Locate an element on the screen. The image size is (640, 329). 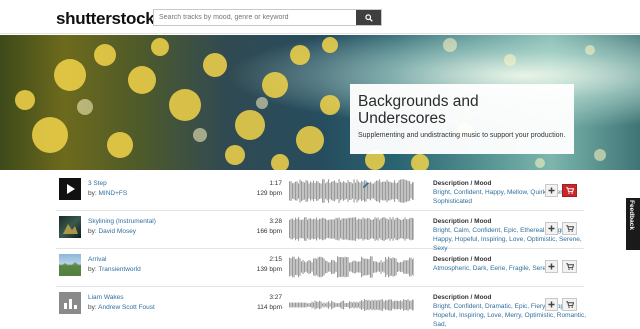
pencil-icon is located at coordinates (366, 185).